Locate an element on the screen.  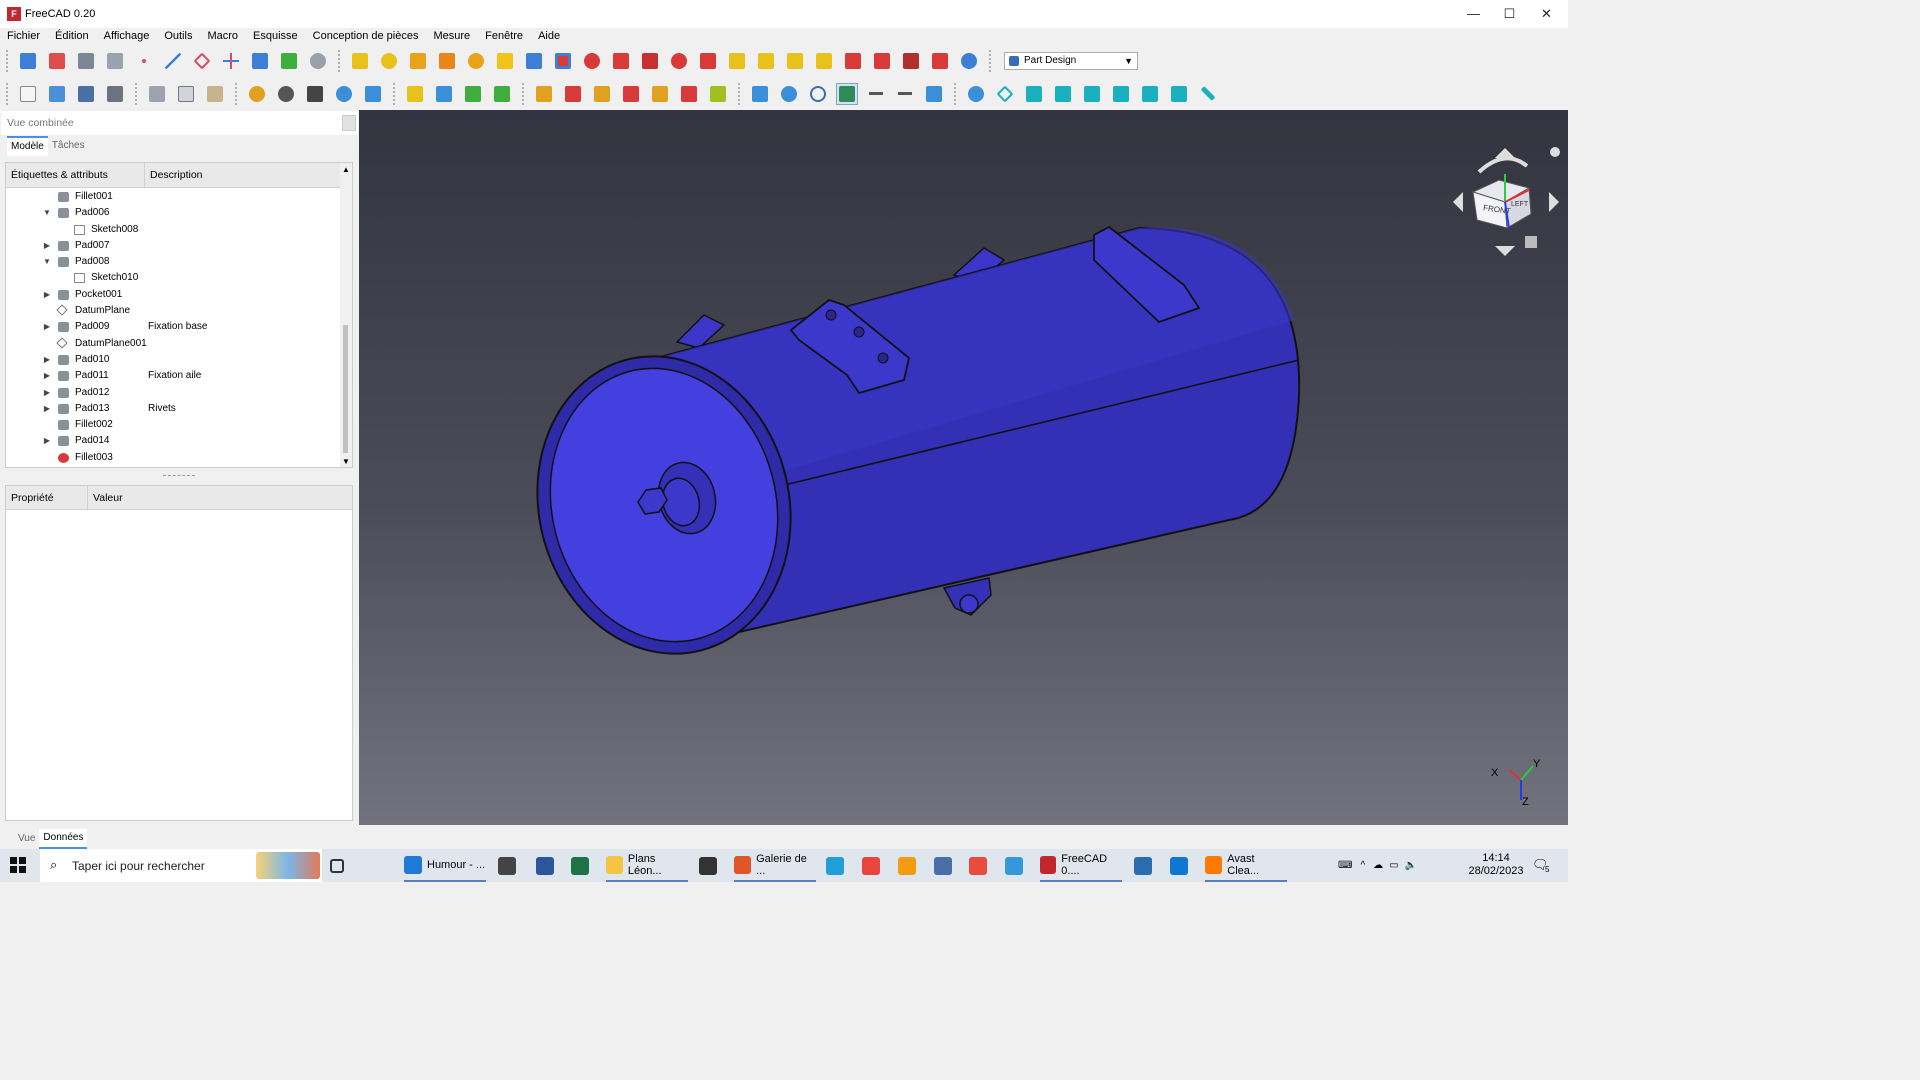
taskbar-search: ⌕ Taper ici pour rechercher is located at coordinates (181, 865).